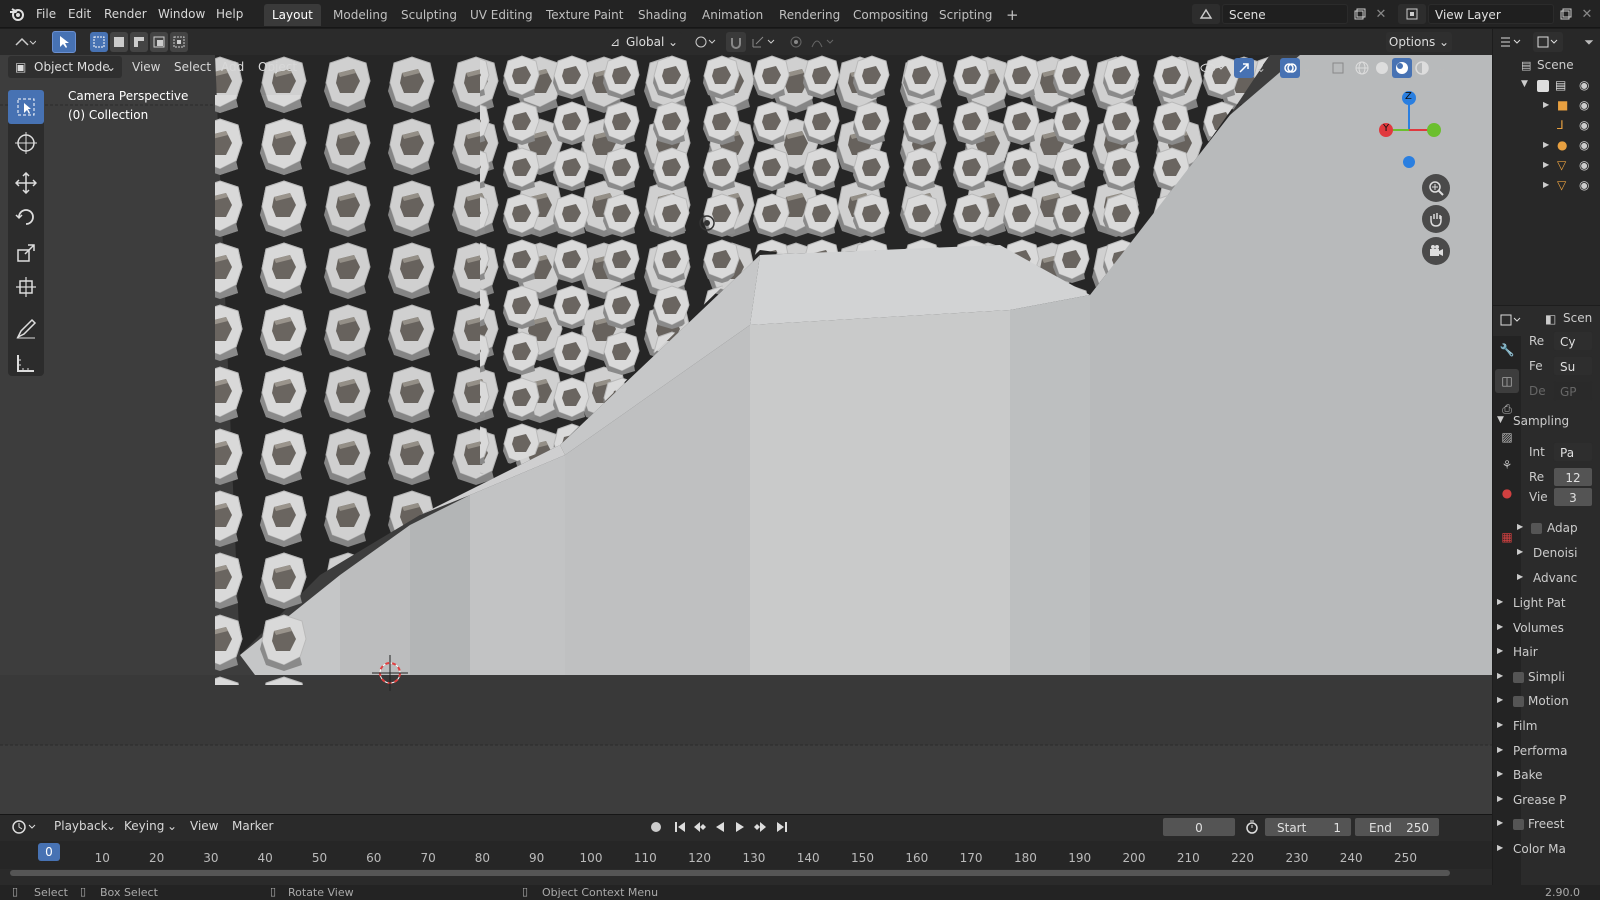 This screenshot has width=1600, height=900. What do you see at coordinates (1587, 14) in the screenshot?
I see `delete-view-layer-icon: ✕` at bounding box center [1587, 14].